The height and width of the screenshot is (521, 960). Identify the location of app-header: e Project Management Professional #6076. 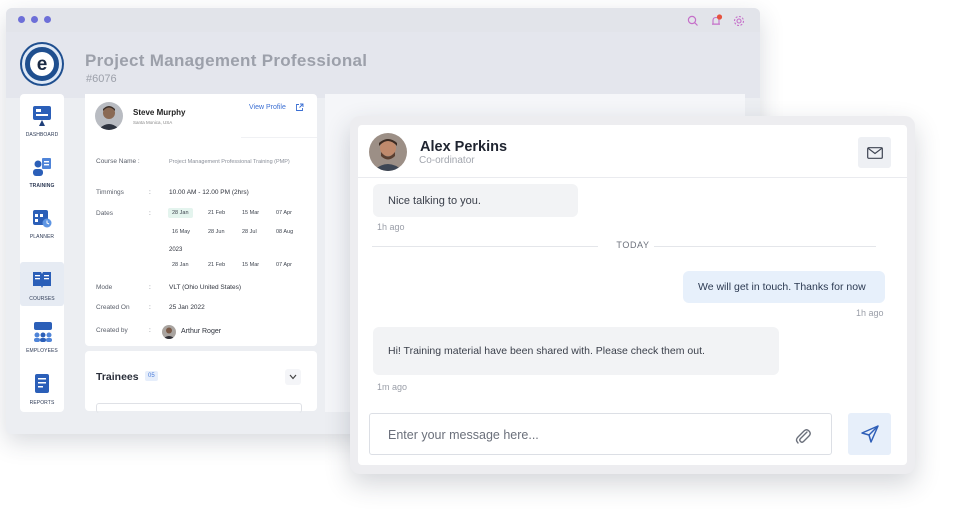
(383, 65).